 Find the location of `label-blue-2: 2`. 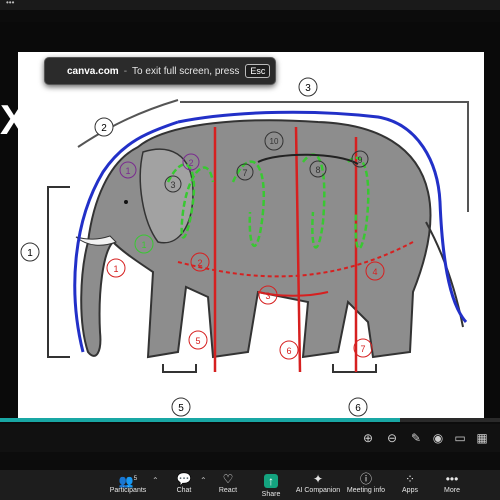

label-blue-2: 2 is located at coordinates (104, 127).